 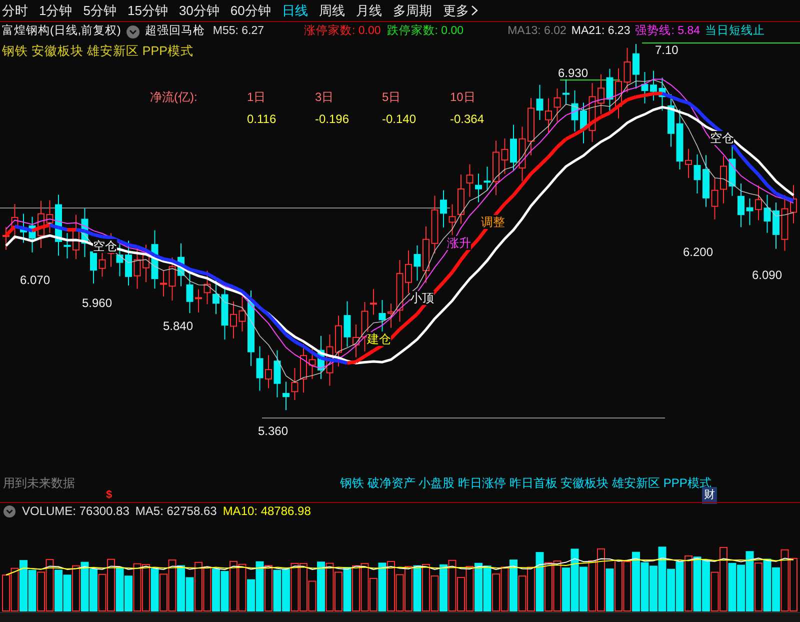 I want to click on period-tab: 月线, so click(x=369, y=10).